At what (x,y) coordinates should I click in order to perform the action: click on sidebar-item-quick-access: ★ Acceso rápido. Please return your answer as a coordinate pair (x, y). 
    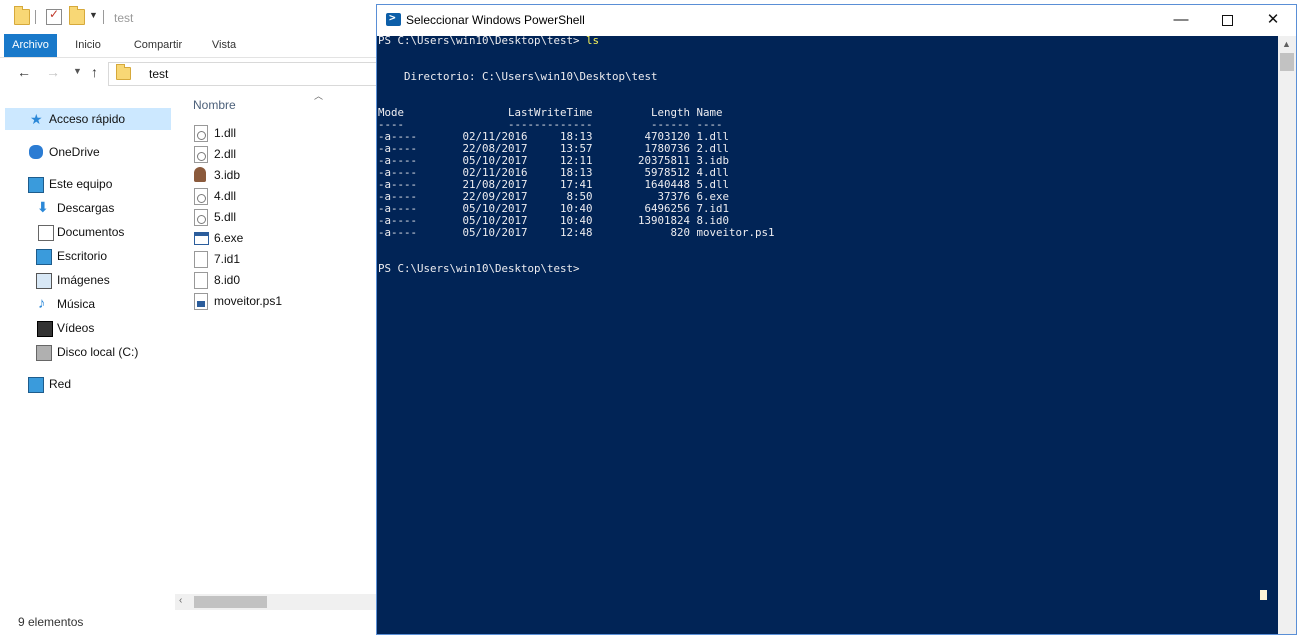
    Looking at the image, I should click on (88, 119).